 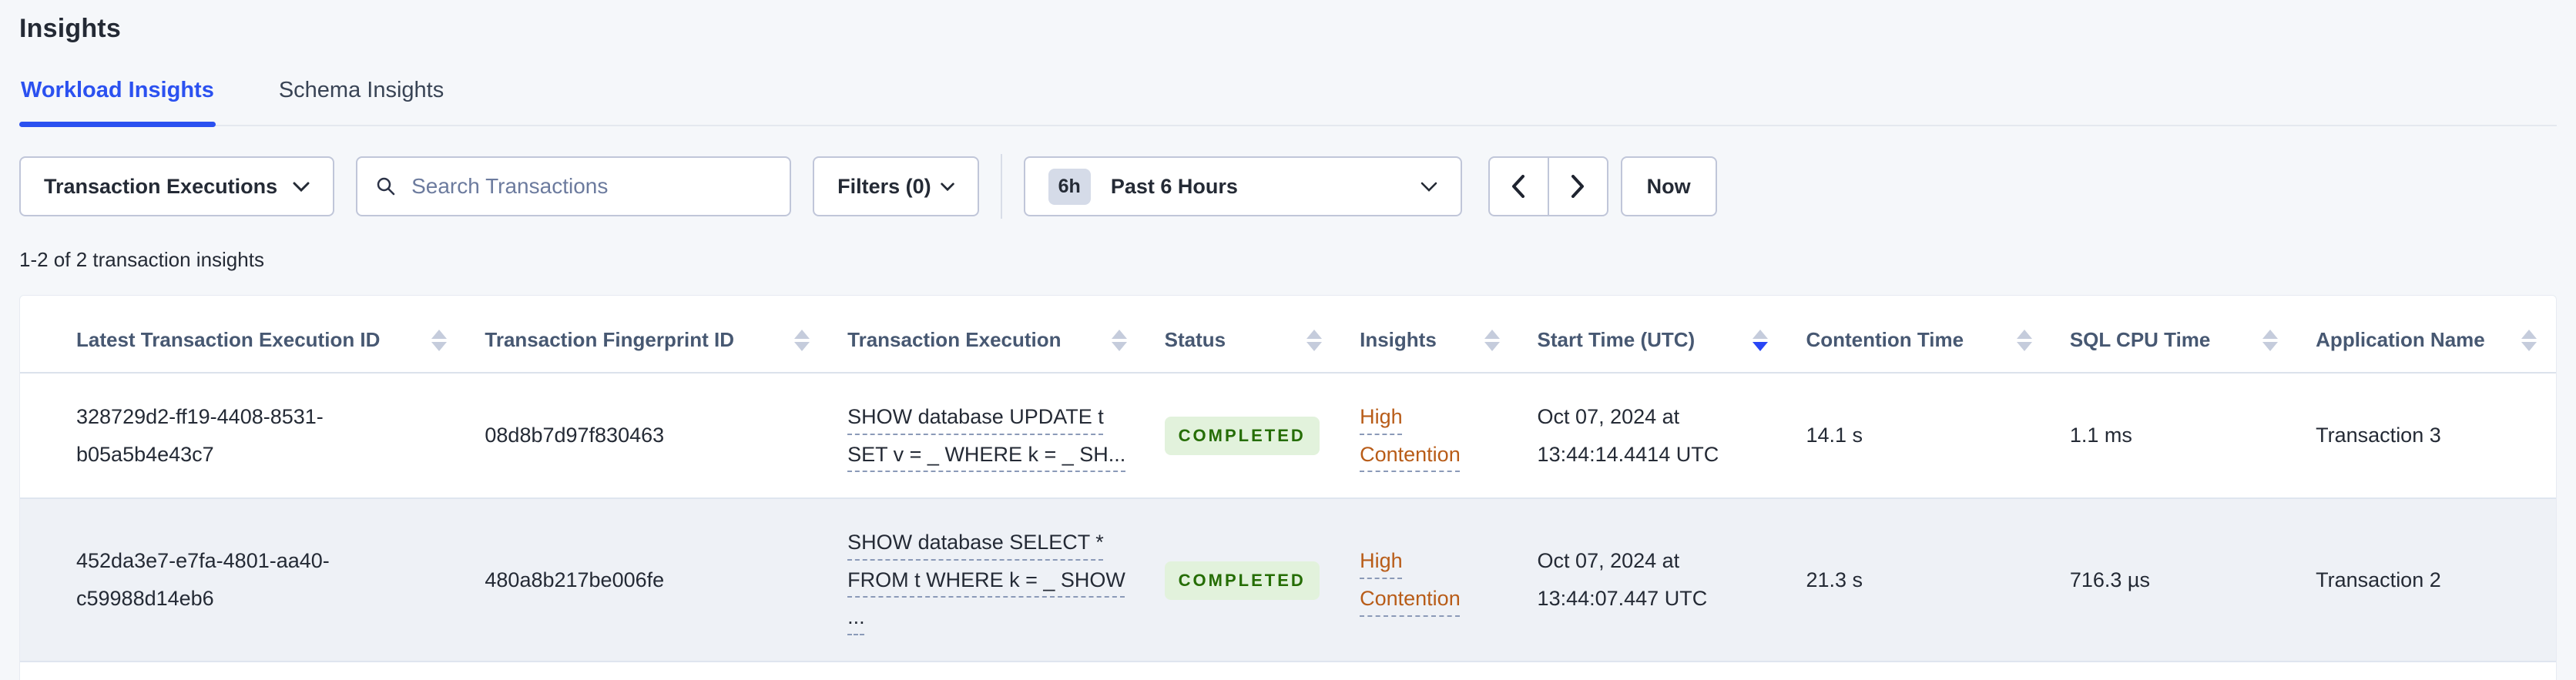 I want to click on tab-bar: Workload Insights Schema Insights, so click(x=1288, y=102).